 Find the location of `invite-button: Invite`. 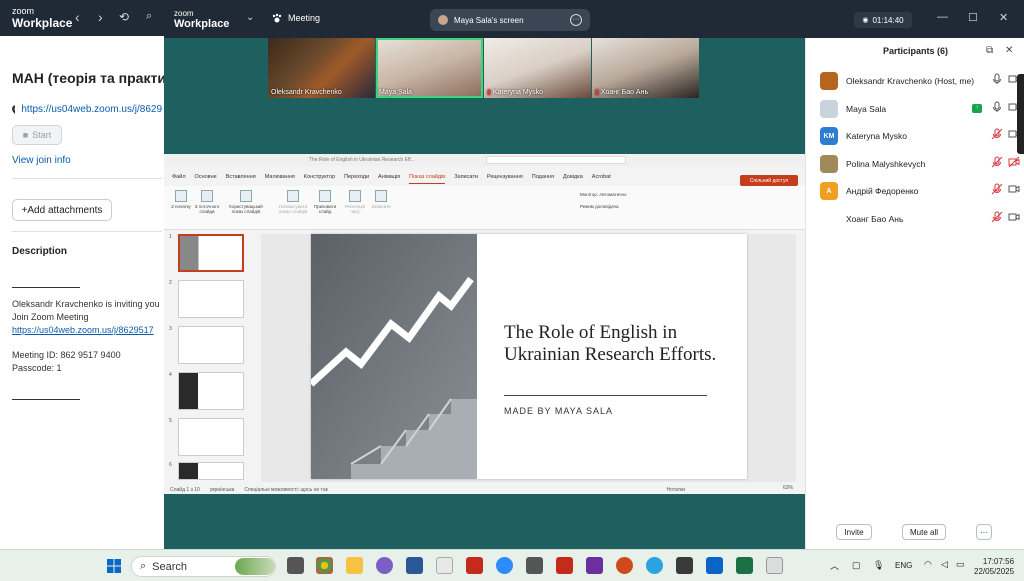

invite-button: Invite is located at coordinates (854, 532).